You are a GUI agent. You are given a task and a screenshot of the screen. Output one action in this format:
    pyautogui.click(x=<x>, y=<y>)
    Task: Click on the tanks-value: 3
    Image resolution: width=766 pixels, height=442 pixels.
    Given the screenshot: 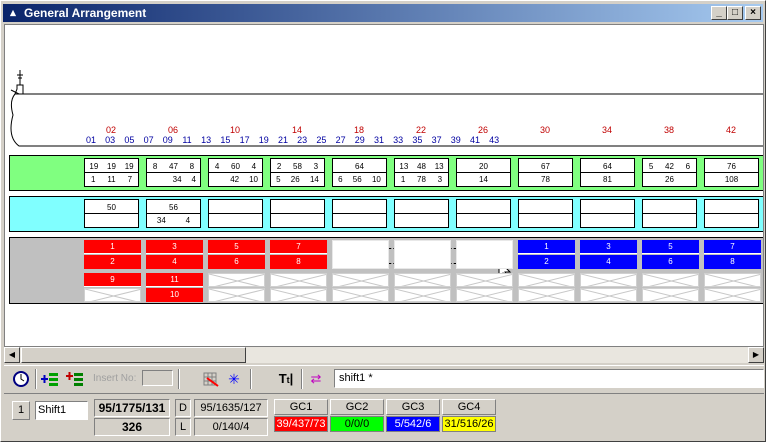 What is the action you would take?
    pyautogui.click(x=440, y=179)
    